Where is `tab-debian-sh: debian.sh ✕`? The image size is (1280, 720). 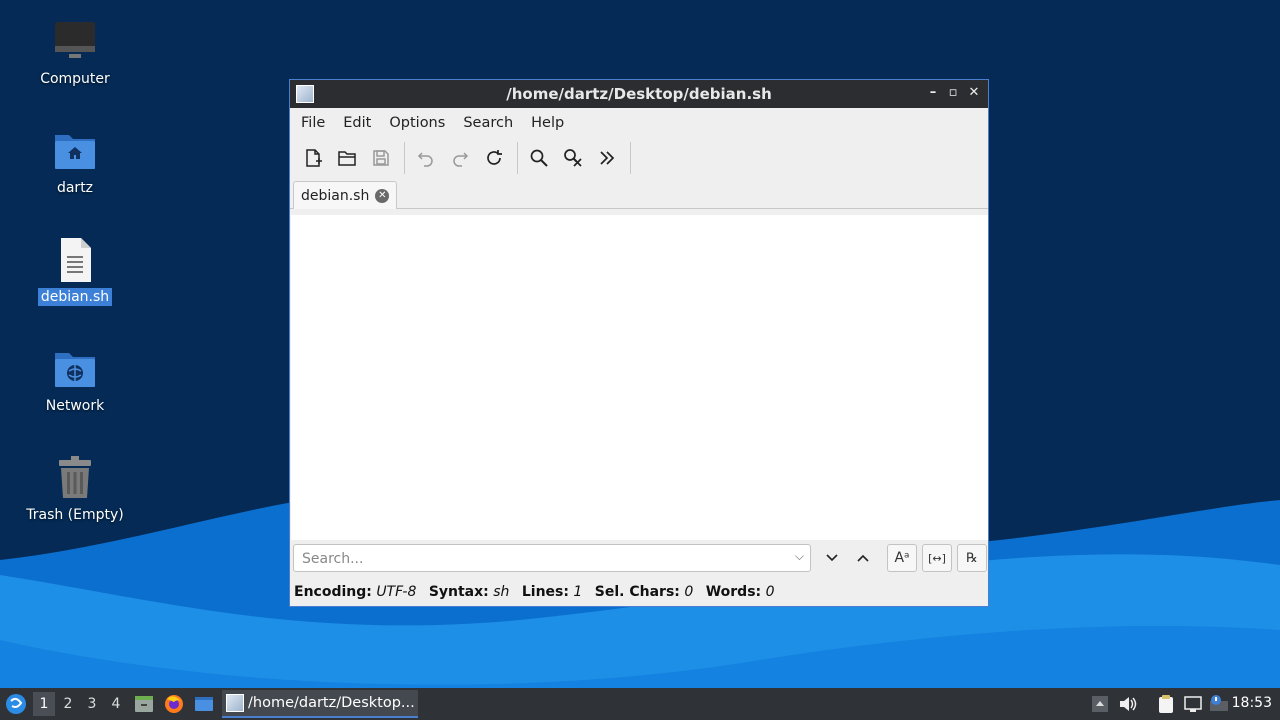
tab-debian-sh: debian.sh ✕ is located at coordinates (345, 195).